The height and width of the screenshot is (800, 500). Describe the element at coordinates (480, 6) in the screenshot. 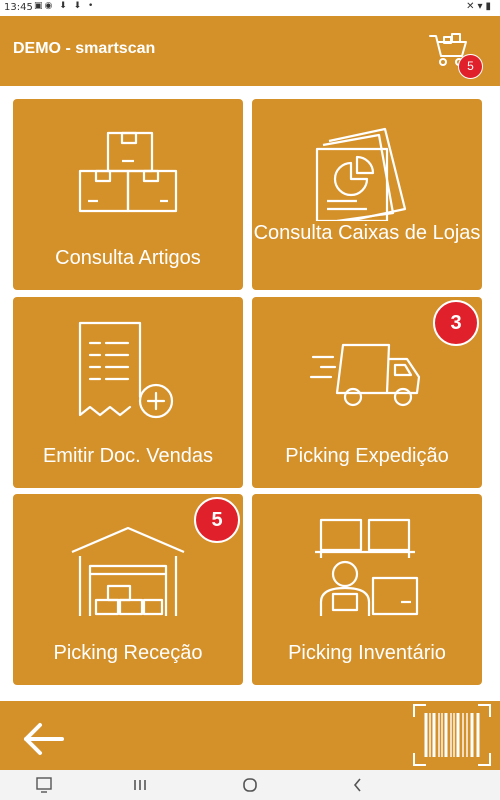

I see `system-icons: ✕▾▮` at that location.